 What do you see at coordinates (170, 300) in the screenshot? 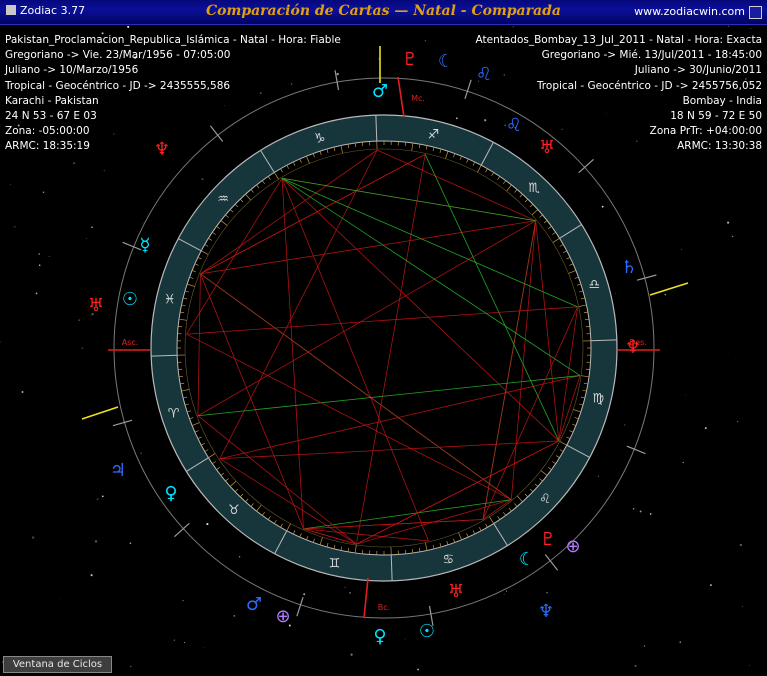
I see `zodiac-sign-glyph: ♓` at bounding box center [170, 300].